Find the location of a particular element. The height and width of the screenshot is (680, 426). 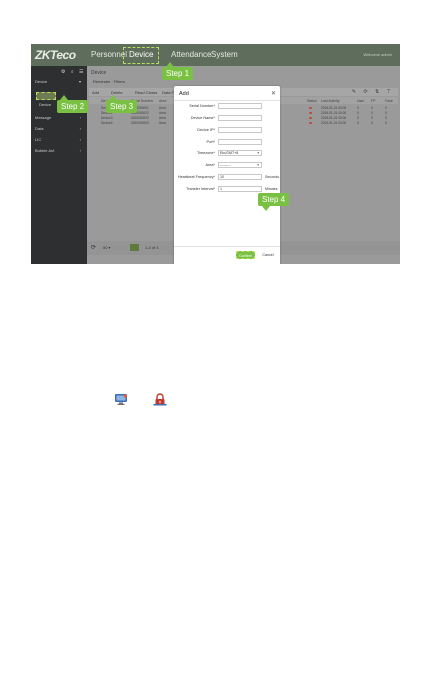

dialog-title: Add is located at coordinates (184, 94).